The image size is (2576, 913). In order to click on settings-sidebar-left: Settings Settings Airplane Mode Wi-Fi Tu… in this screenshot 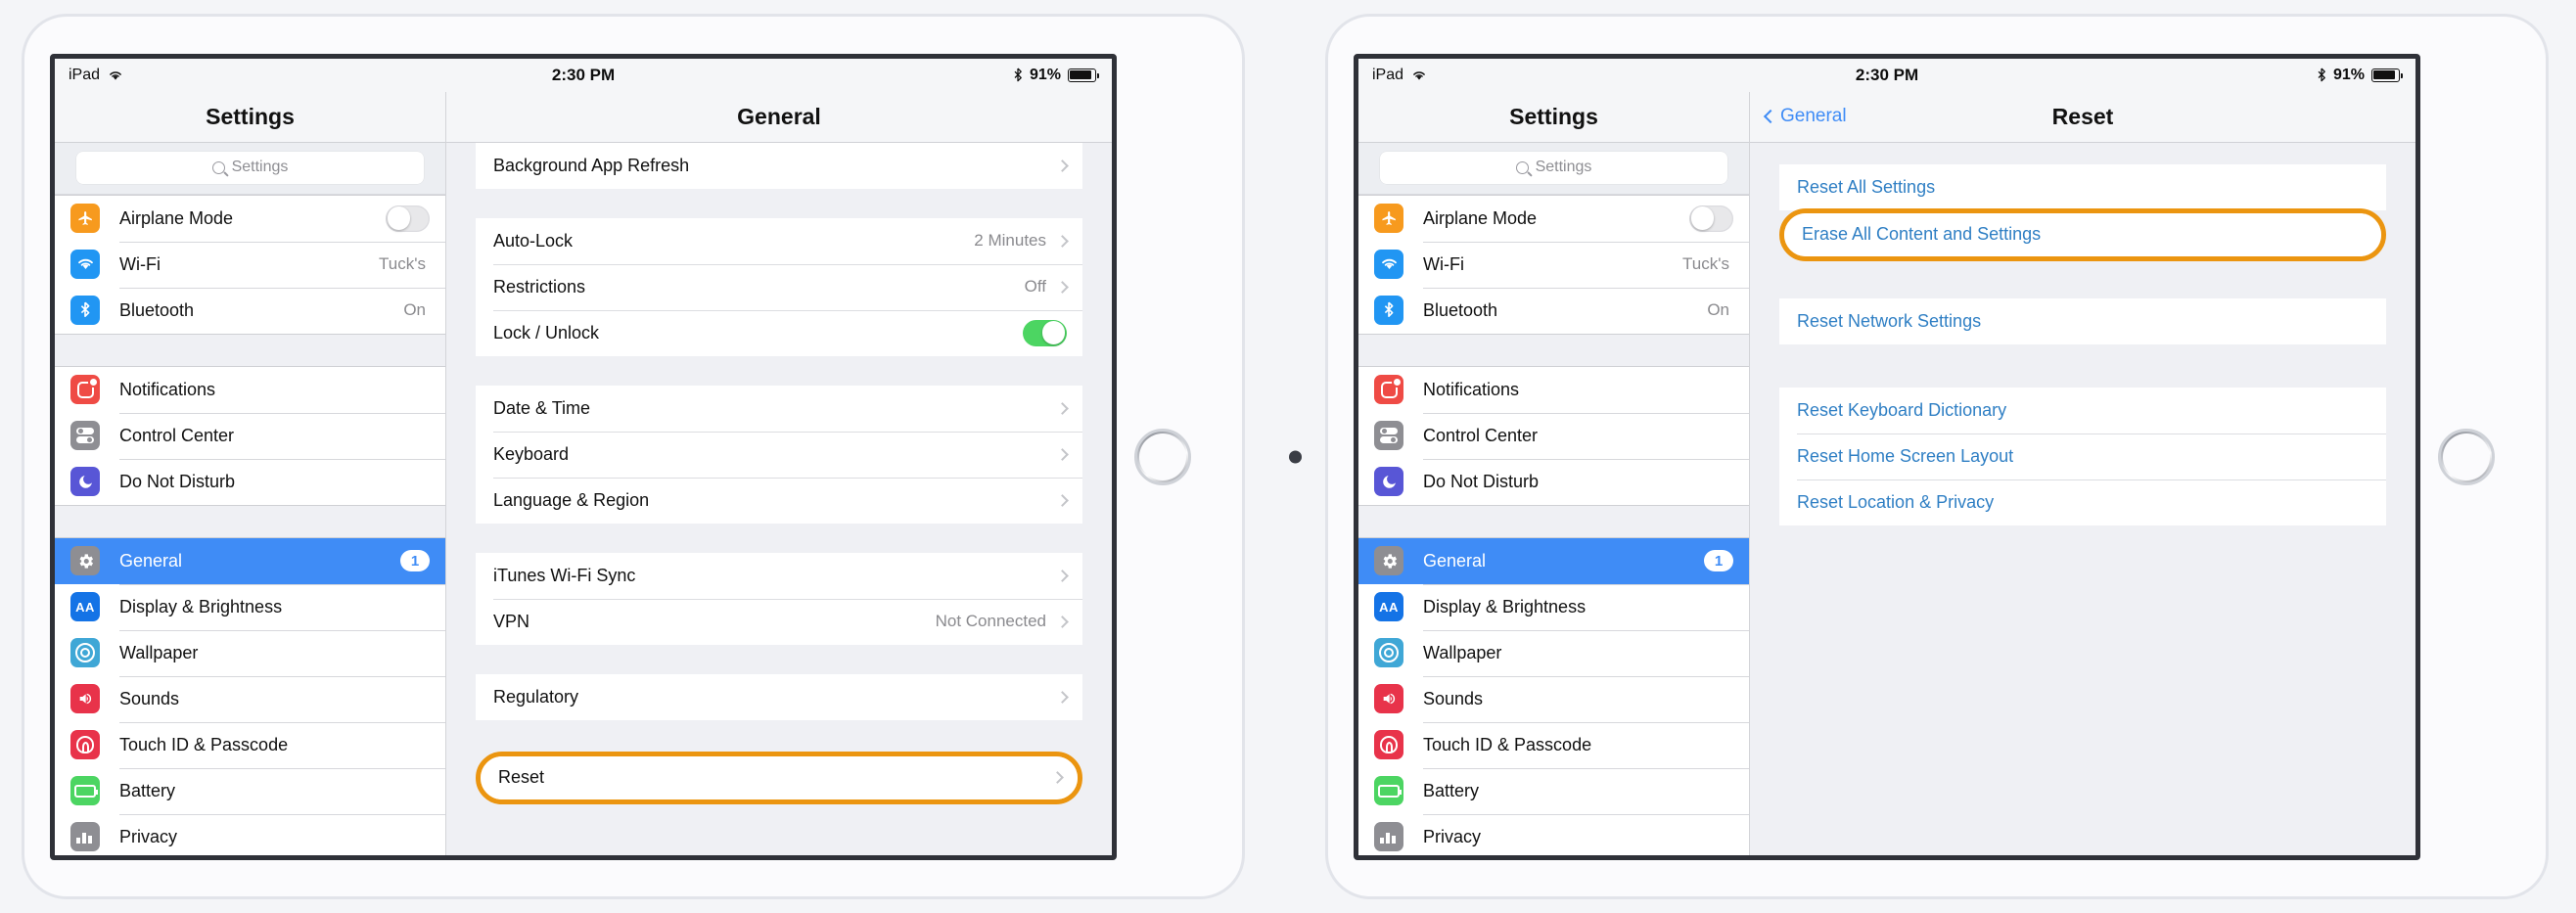, I will do `click(250, 473)`.